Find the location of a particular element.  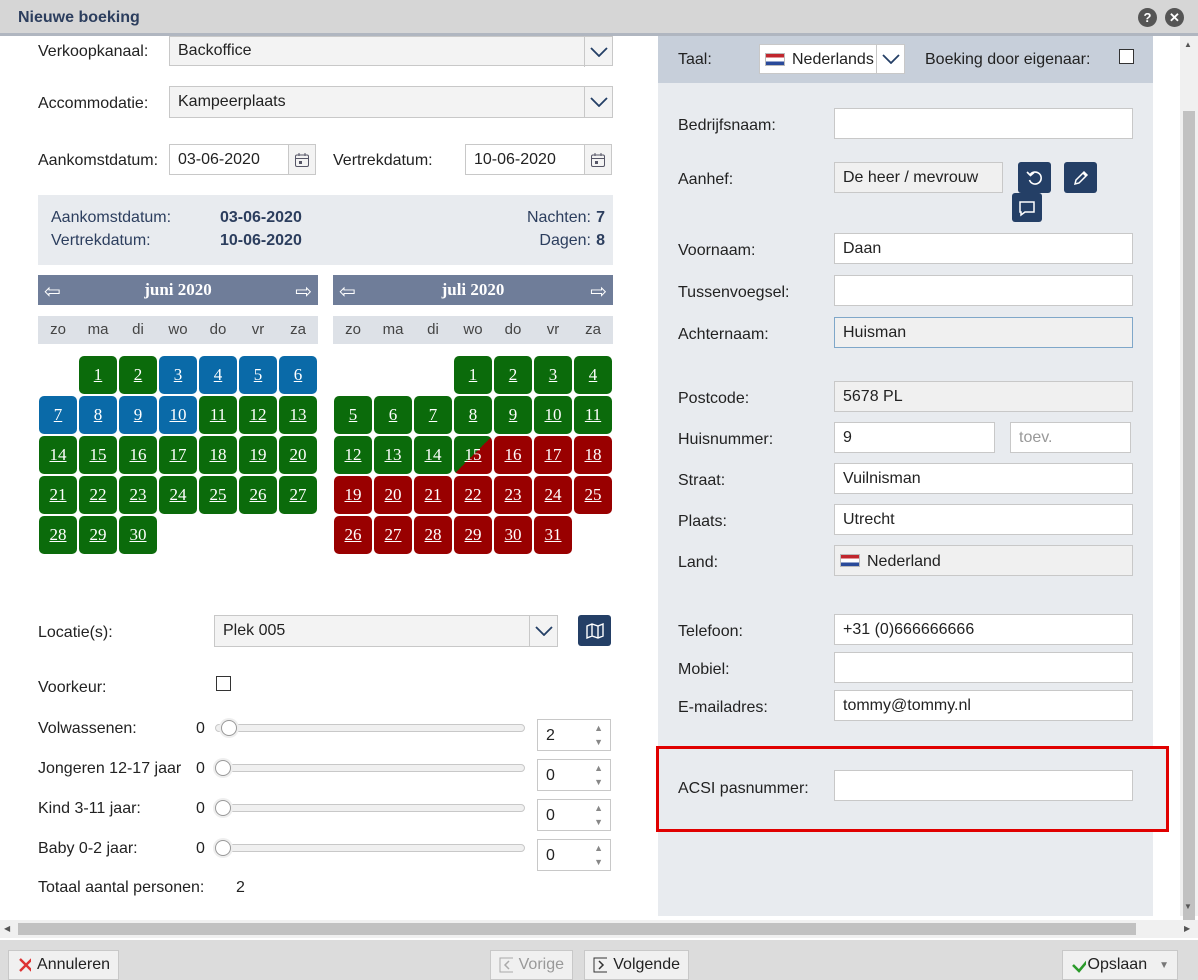

plaats-input: Utrecht is located at coordinates (983, 519).